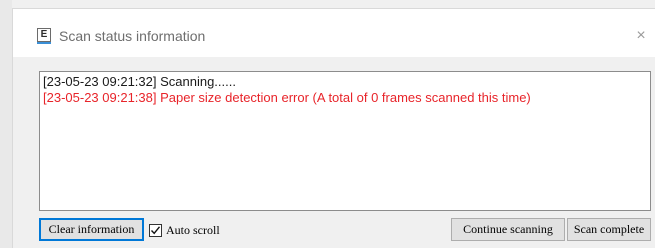 The width and height of the screenshot is (655, 248). What do you see at coordinates (44, 36) in the screenshot?
I see `app-icon: E` at bounding box center [44, 36].